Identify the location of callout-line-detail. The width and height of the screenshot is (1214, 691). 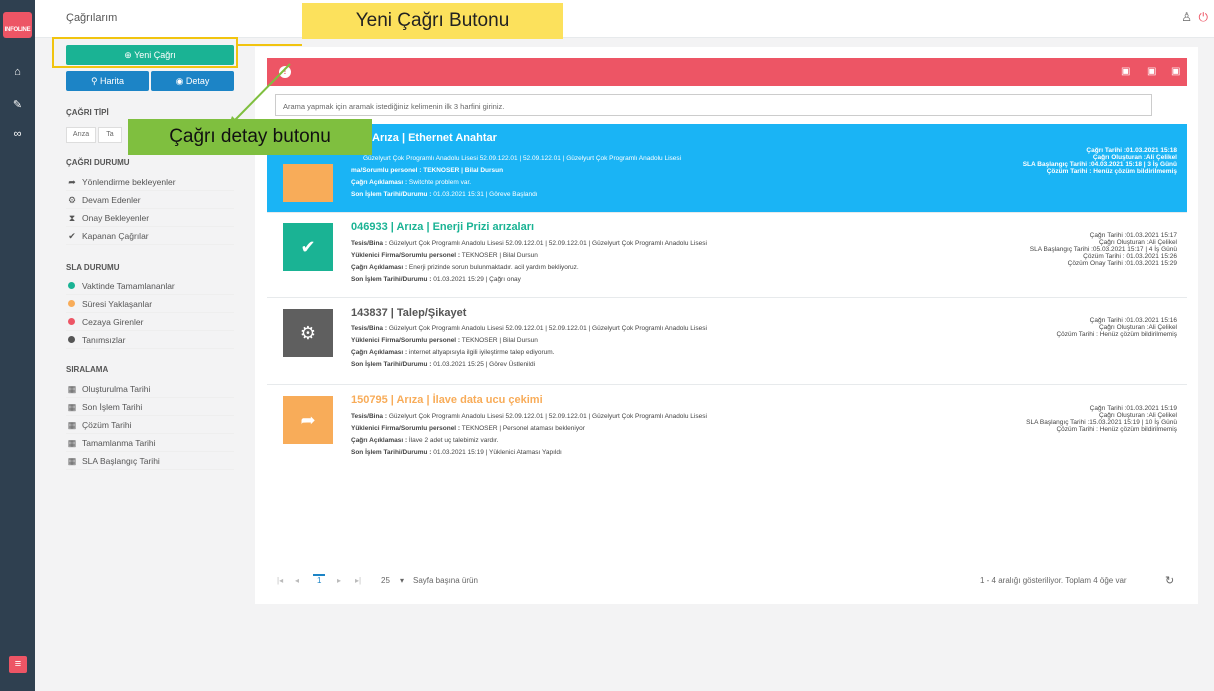
(262, 92).